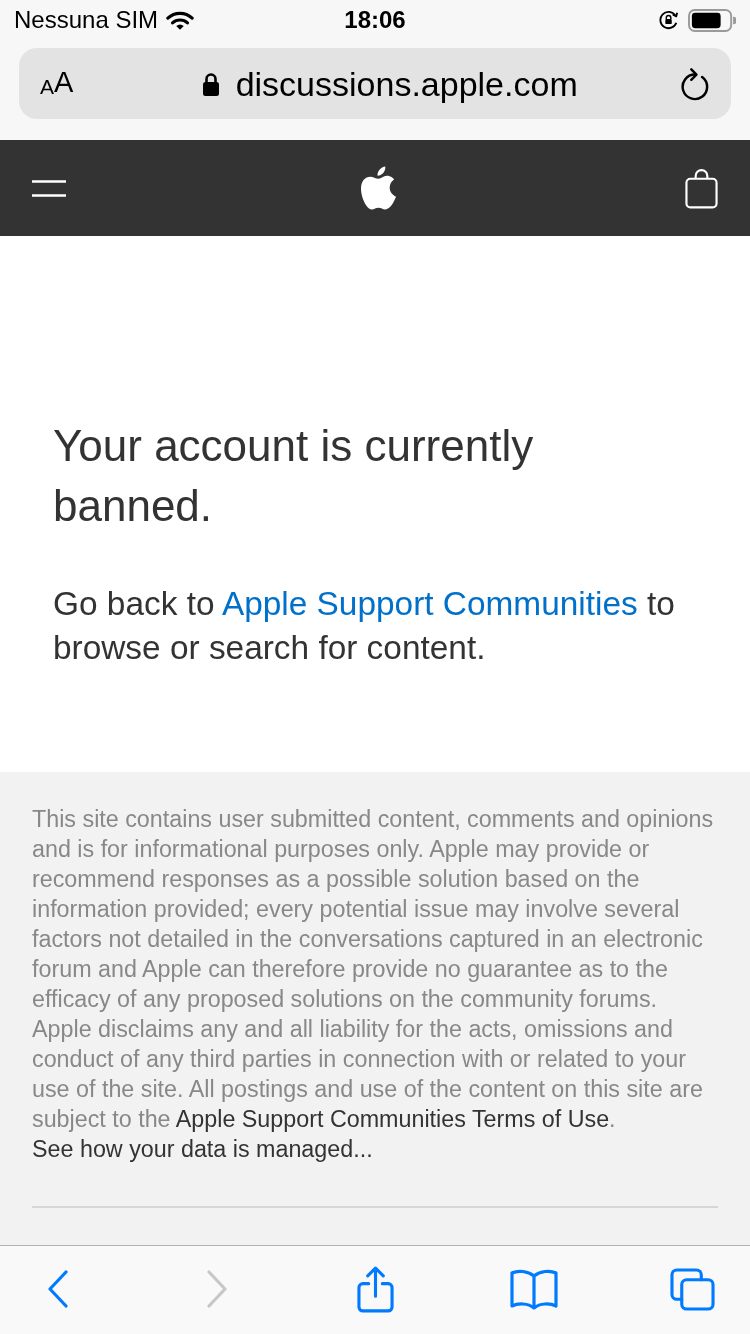  I want to click on rotation-lock-icon, so click(669, 20).